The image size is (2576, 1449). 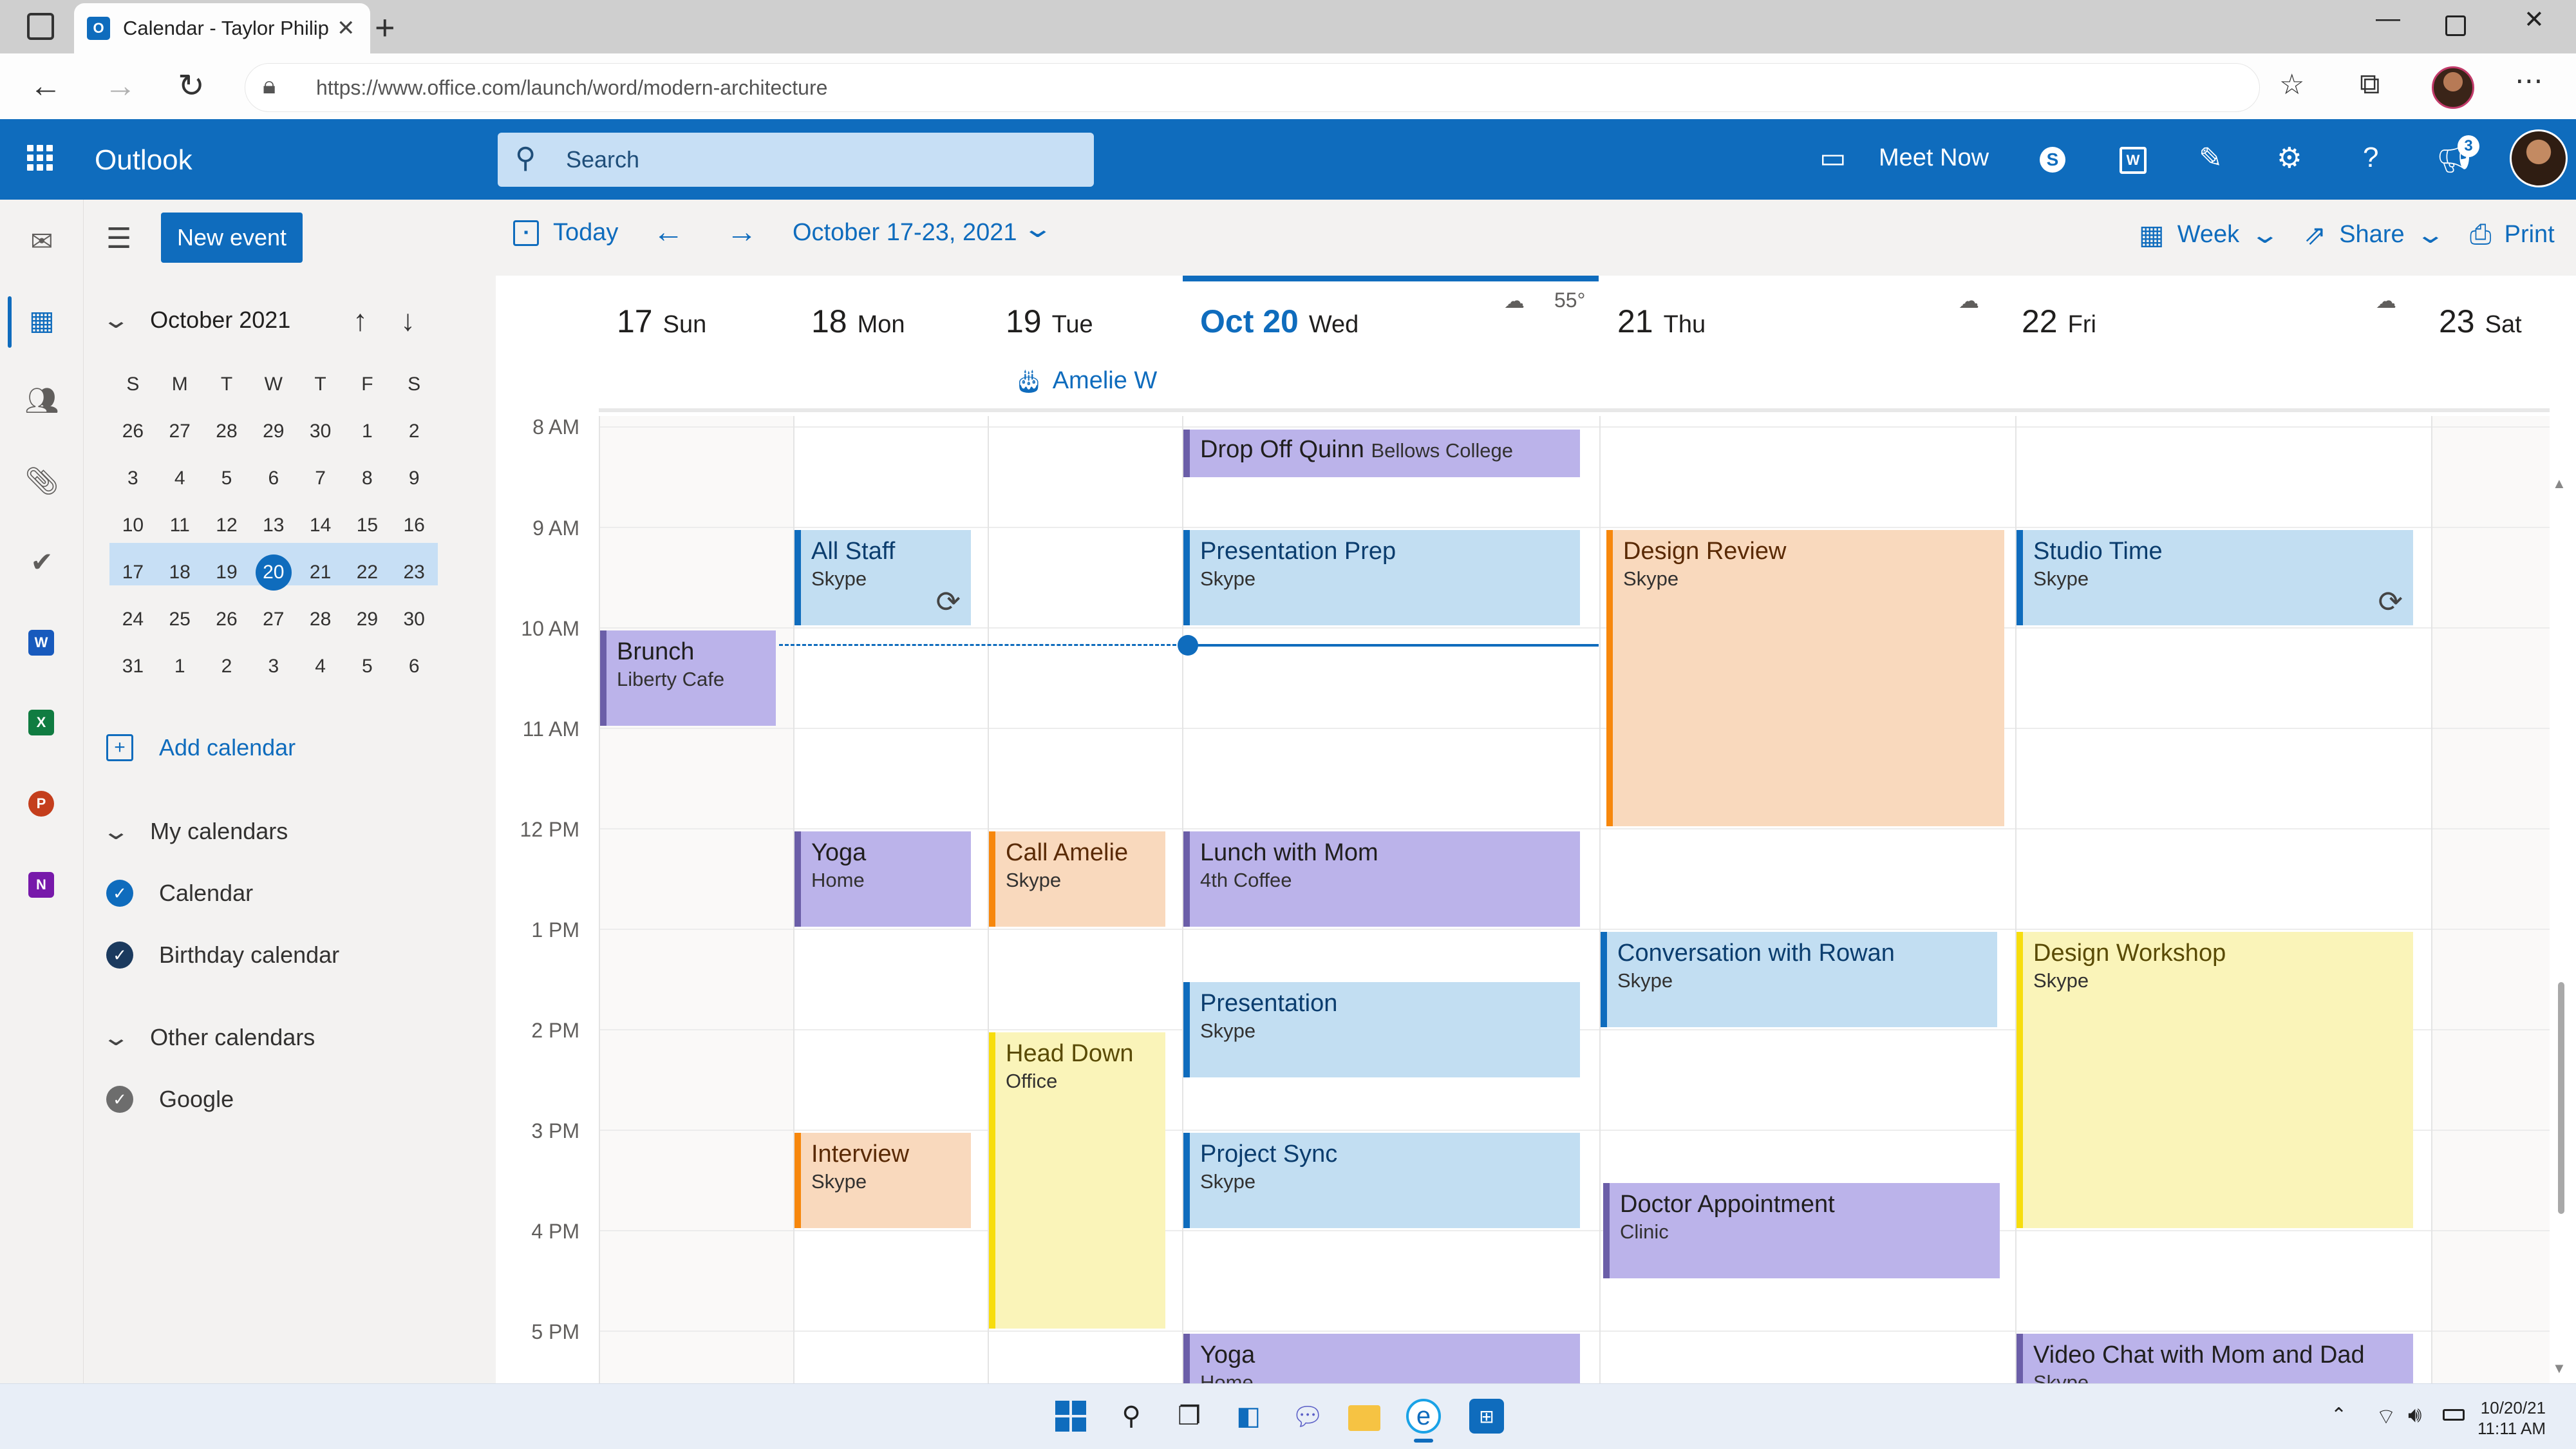 What do you see at coordinates (796, 160) in the screenshot?
I see `search-input: Search` at bounding box center [796, 160].